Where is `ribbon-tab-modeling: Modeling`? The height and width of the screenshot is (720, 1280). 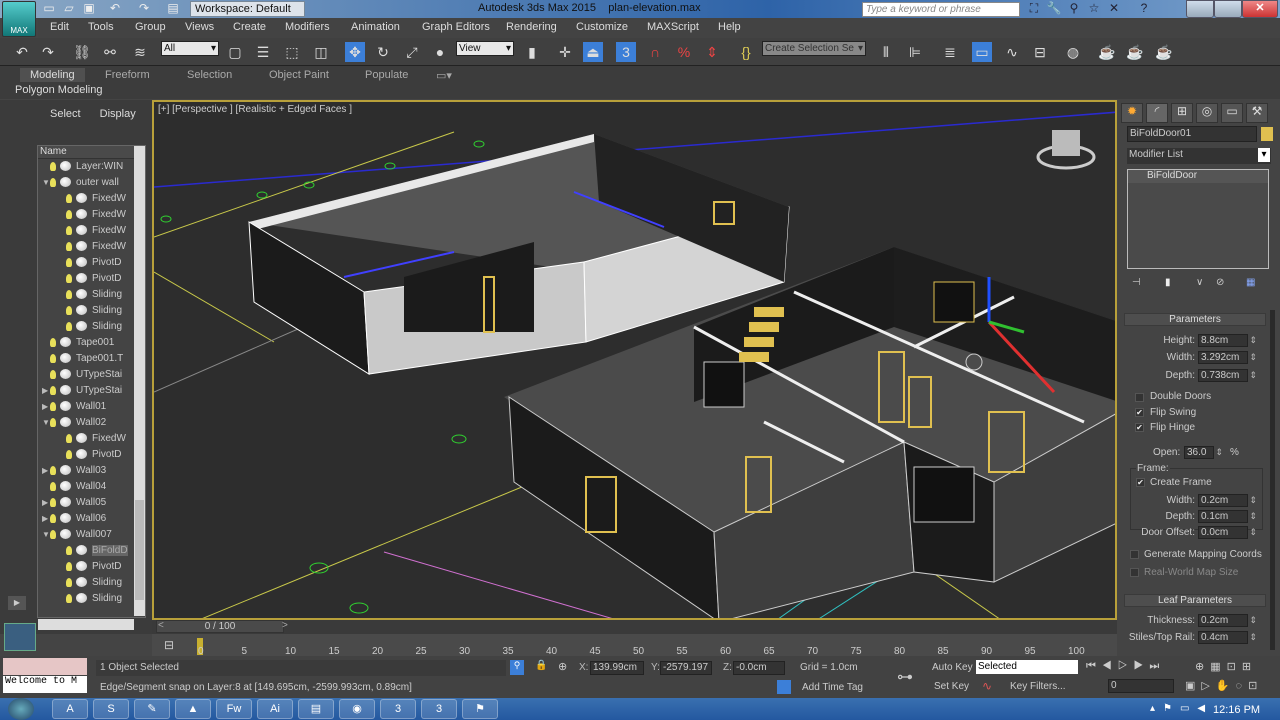
ribbon-tab-modeling: Modeling is located at coordinates (52, 75).